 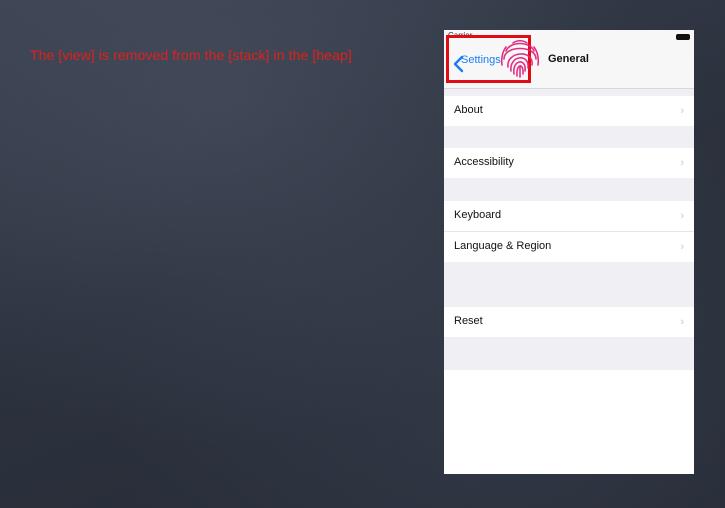 What do you see at coordinates (569, 247) in the screenshot?
I see `list-item-language-region: Language & Region ›` at bounding box center [569, 247].